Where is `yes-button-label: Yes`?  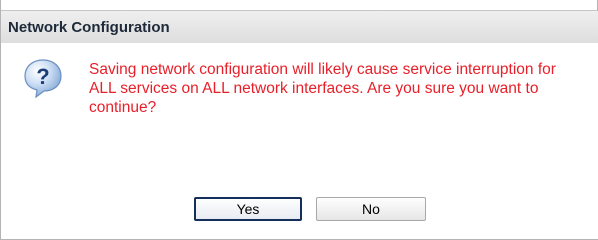
yes-button-label: Yes is located at coordinates (248, 209).